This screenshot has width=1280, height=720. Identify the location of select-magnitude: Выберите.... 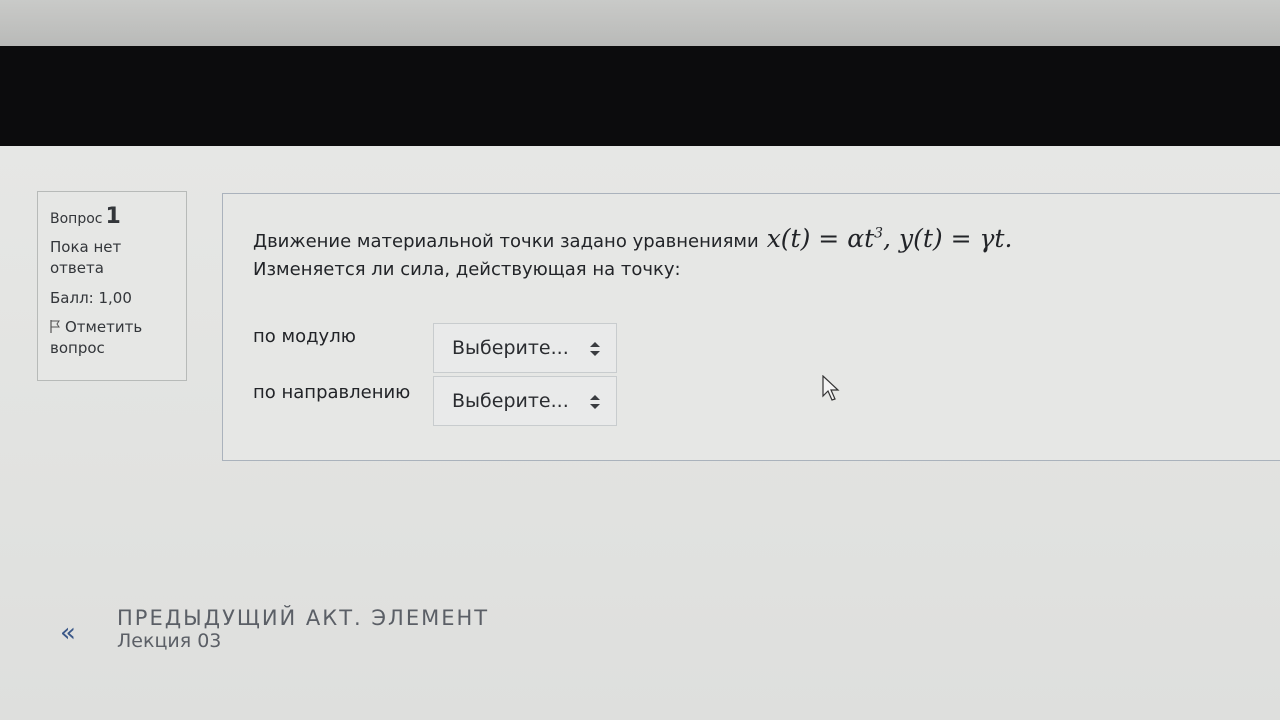
(525, 348).